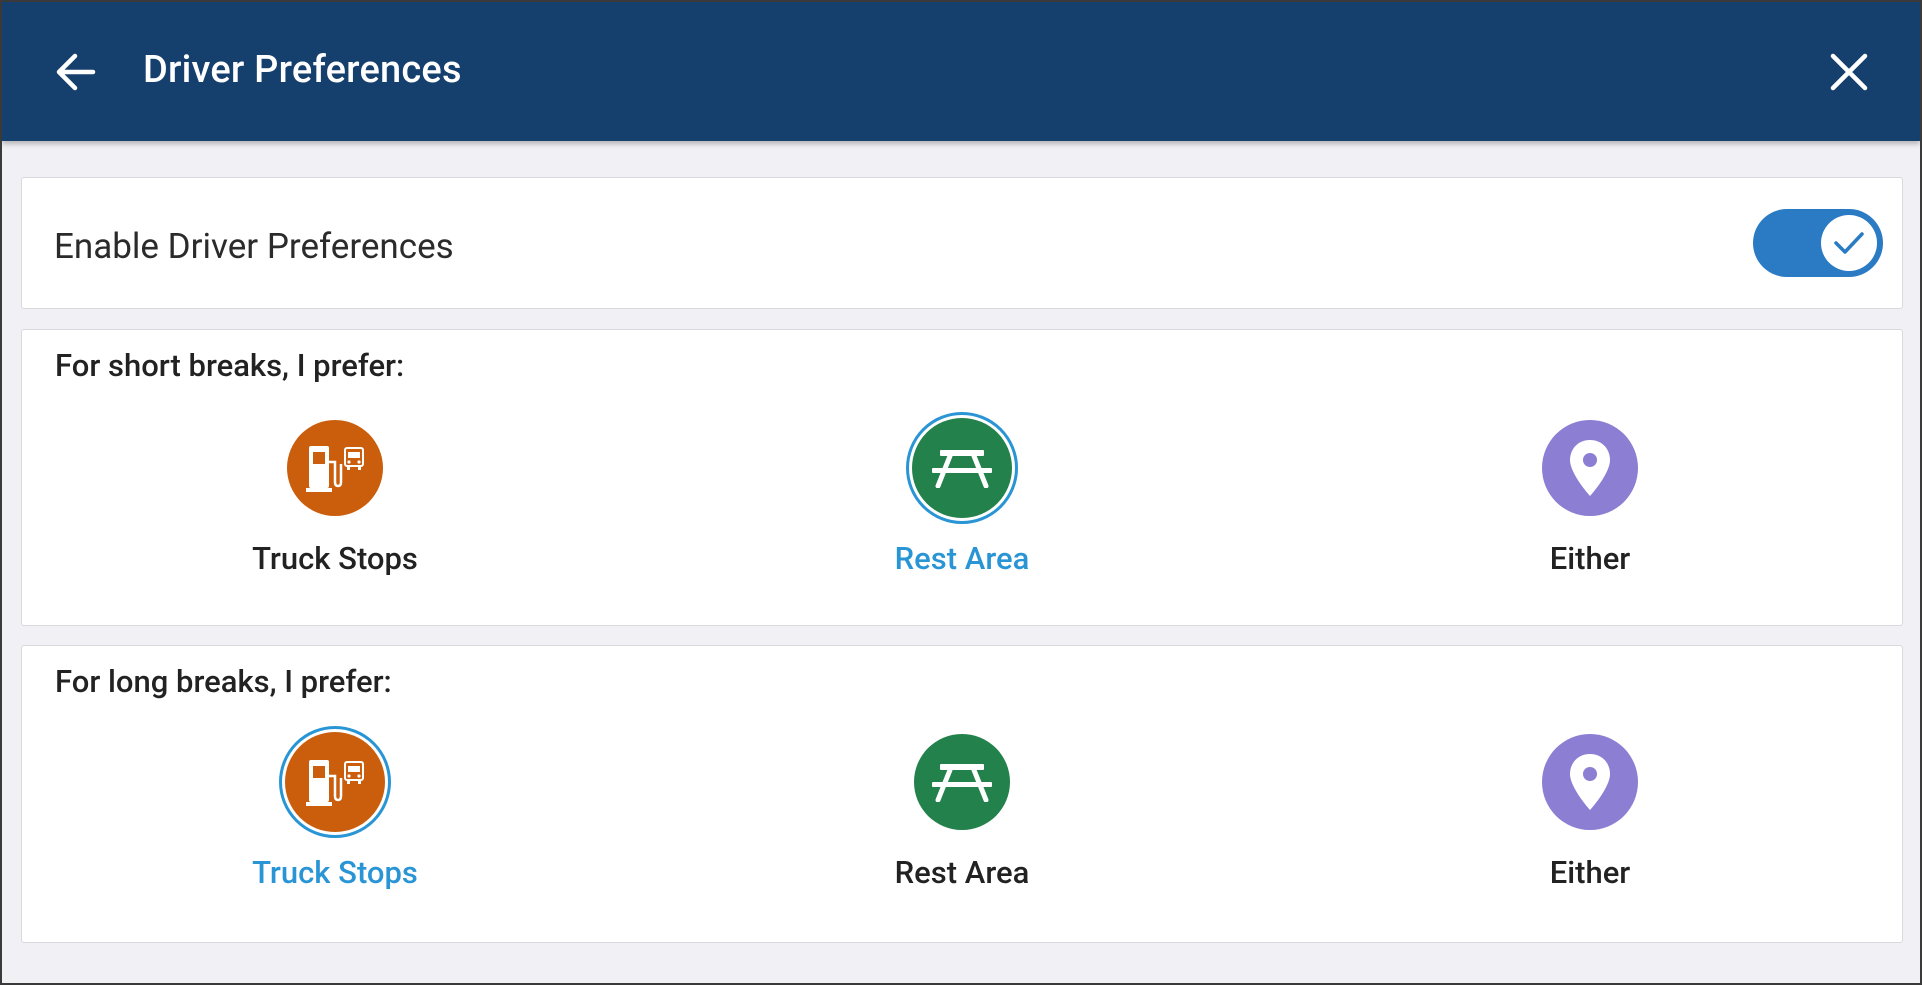 This screenshot has width=1922, height=985. I want to click on toggle-knob, so click(1849, 243).